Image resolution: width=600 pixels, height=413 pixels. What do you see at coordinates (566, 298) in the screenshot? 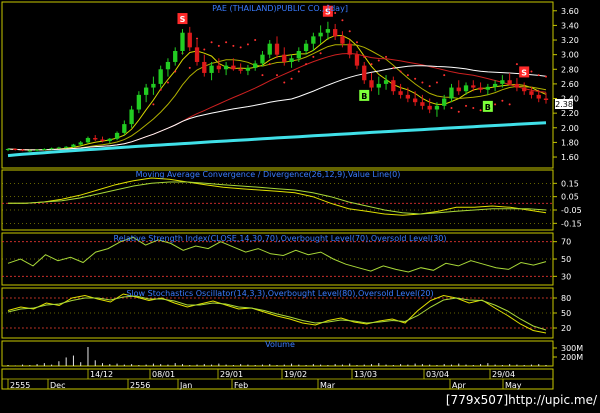
I see `stochastic-ytick-label: 80` at bounding box center [566, 298].